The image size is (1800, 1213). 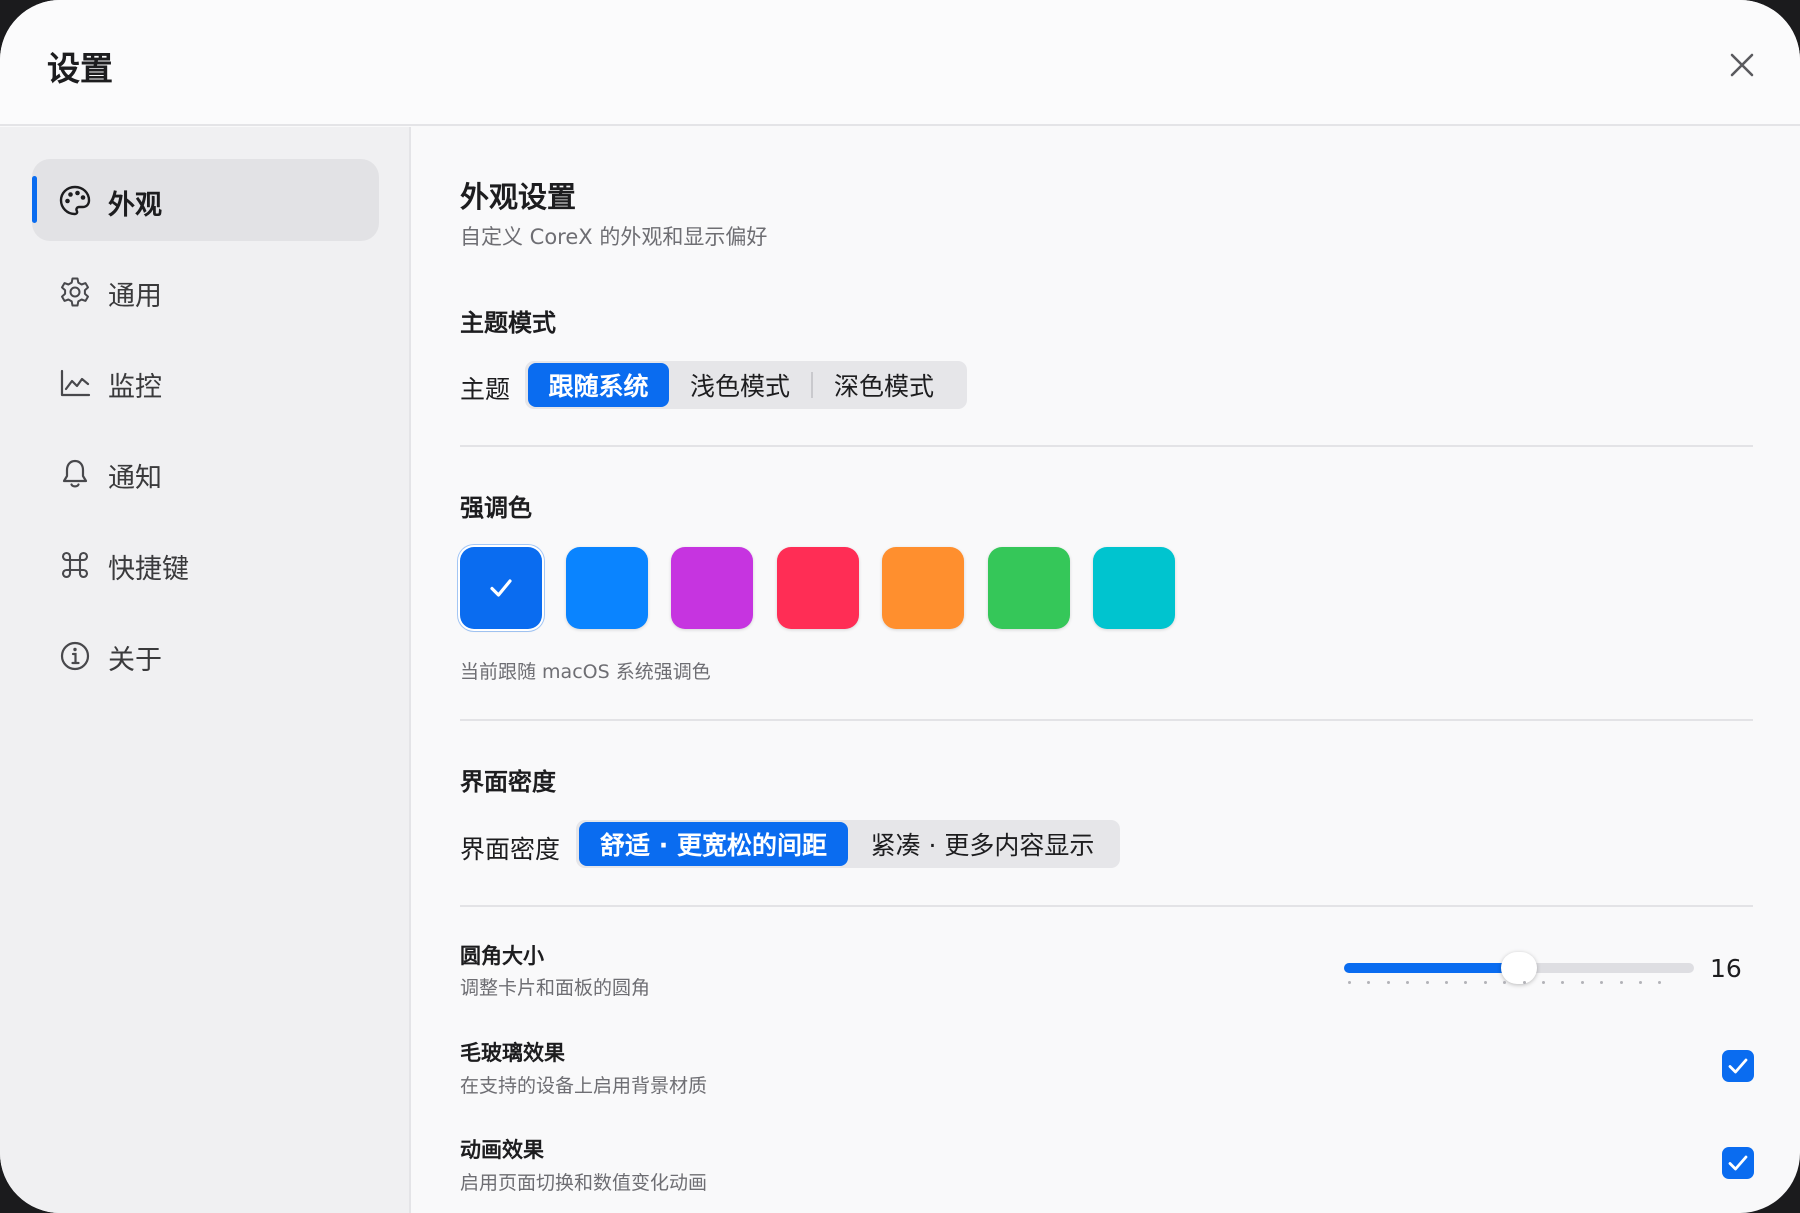 I want to click on density-option-compact: 紧凑 · 更多内容显示, so click(x=982, y=844).